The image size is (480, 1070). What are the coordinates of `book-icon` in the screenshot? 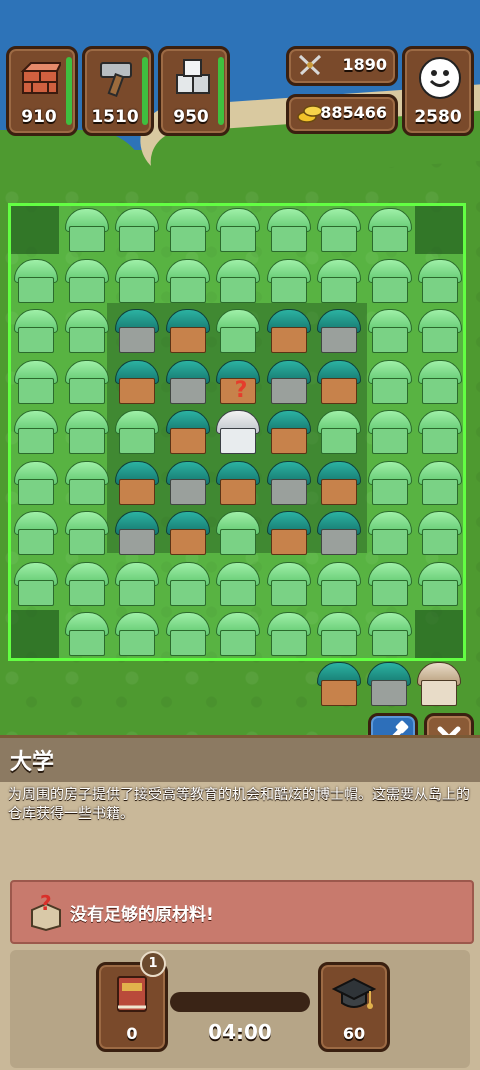 It's located at (132, 994).